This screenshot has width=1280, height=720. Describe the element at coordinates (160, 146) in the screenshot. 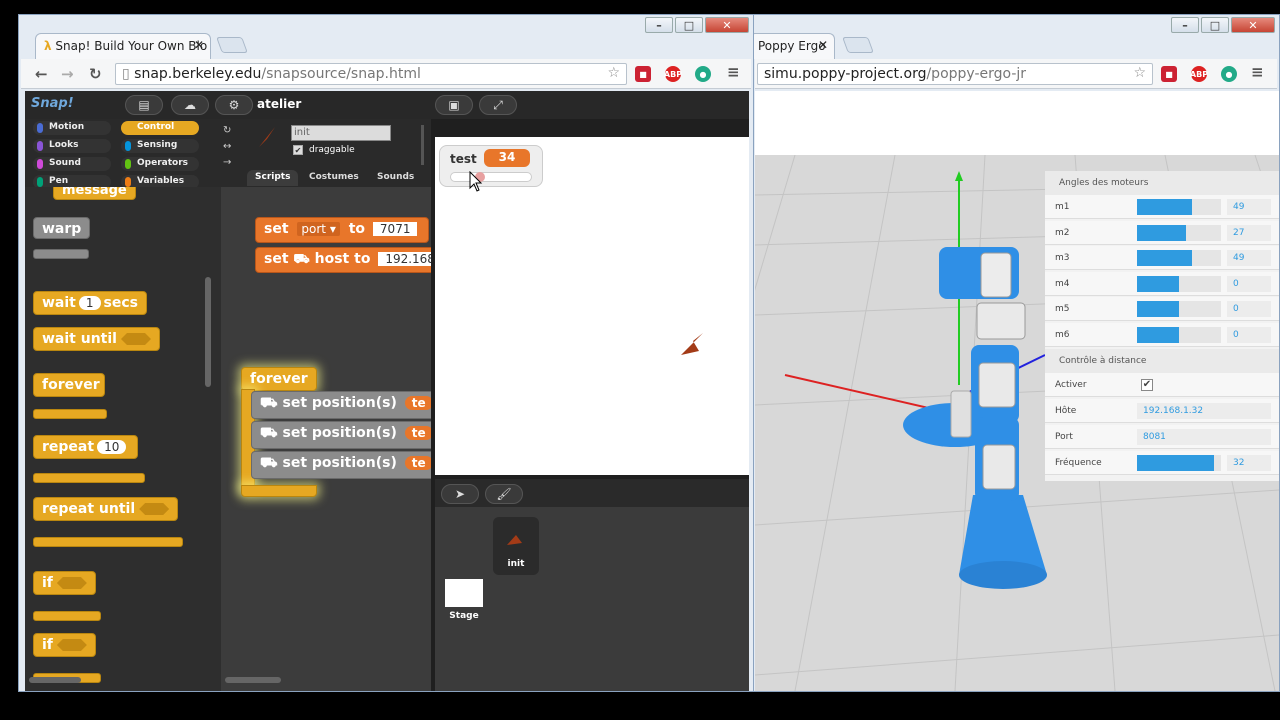

I see `category-sensing: Sensing` at that location.